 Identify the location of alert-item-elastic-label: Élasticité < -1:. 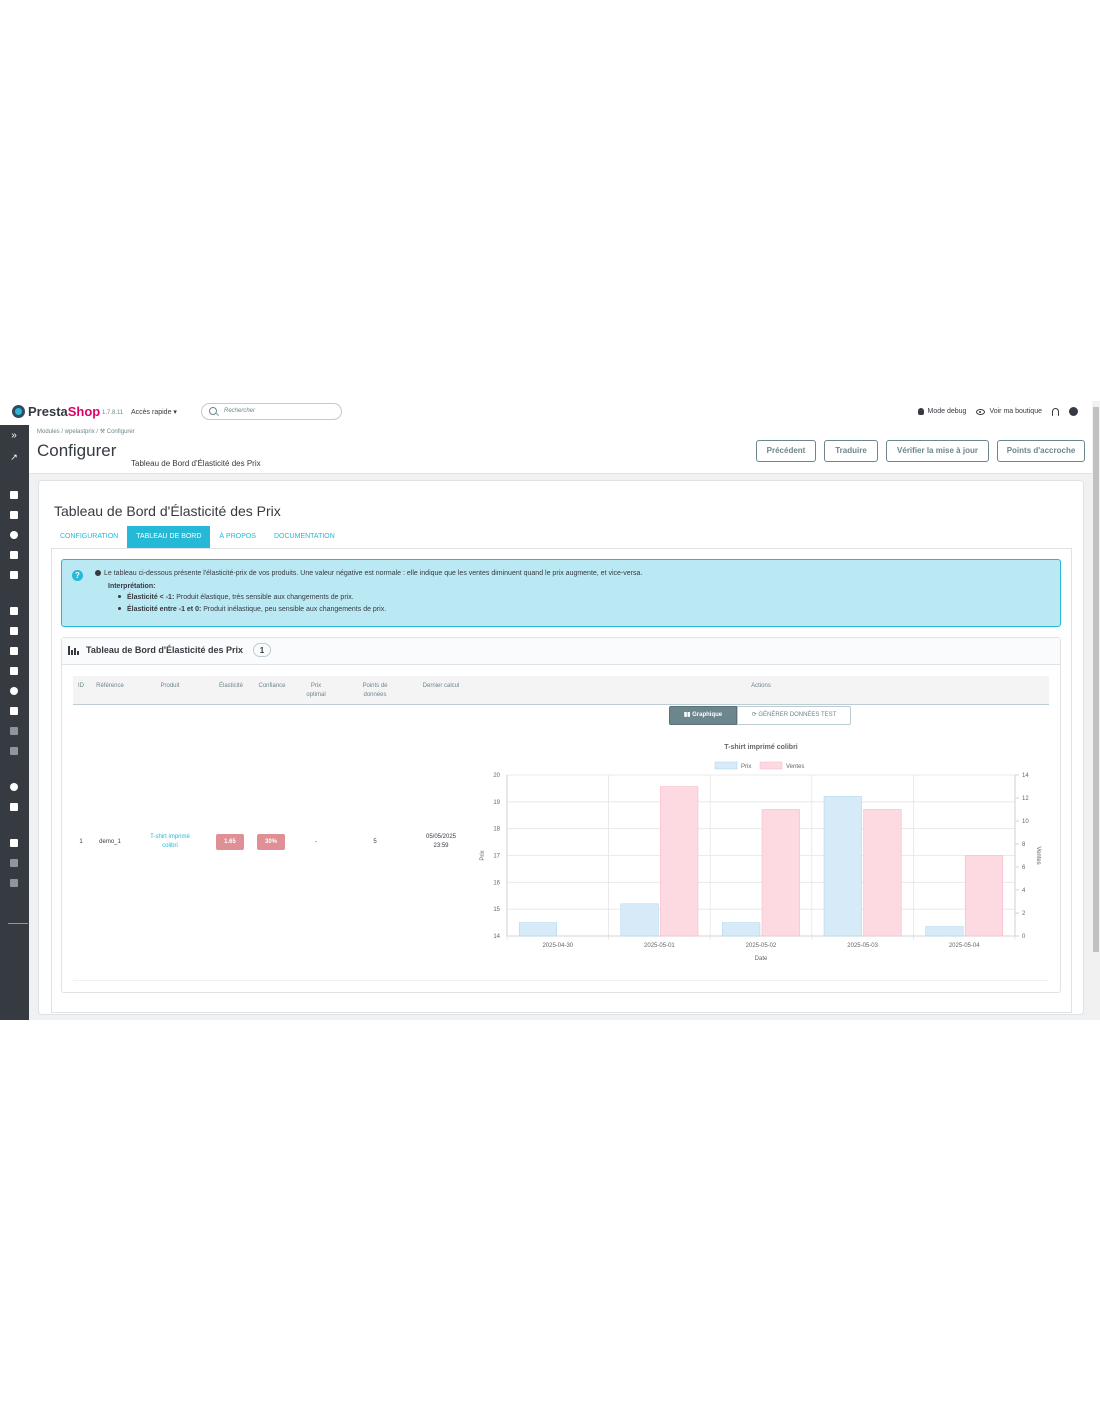
(151, 597).